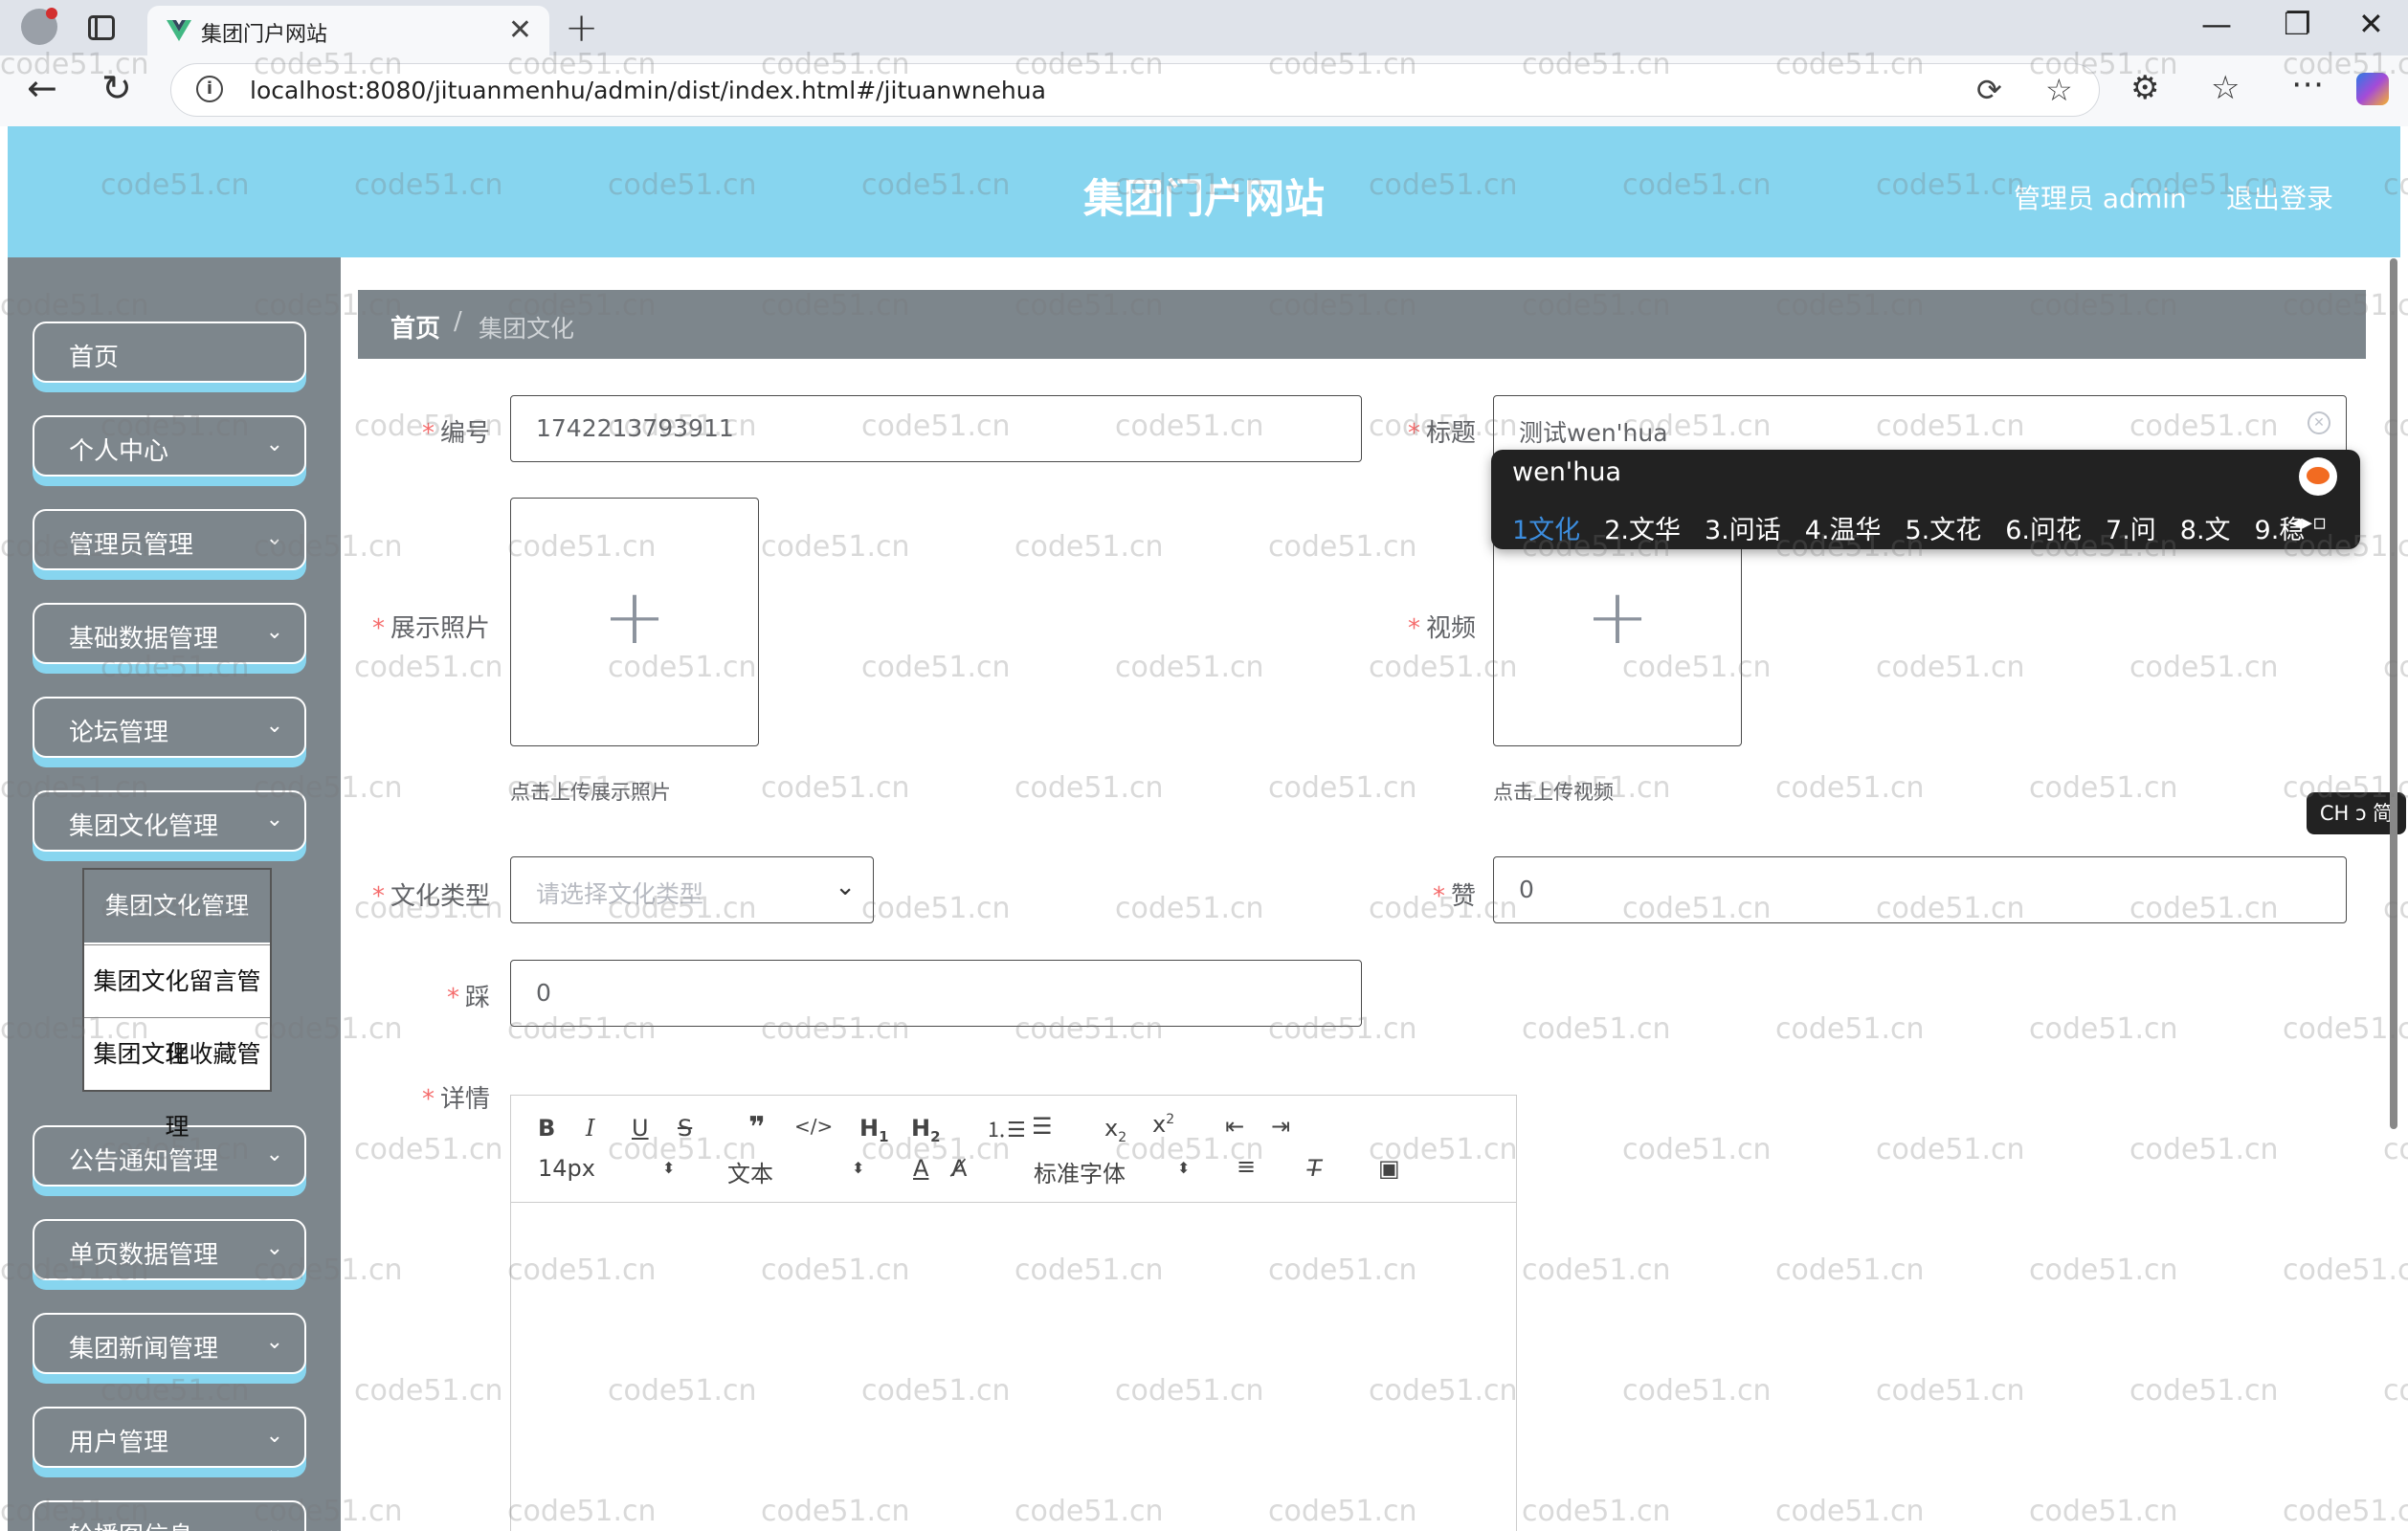 The height and width of the screenshot is (1531, 2408). Describe the element at coordinates (1163, 1124) in the screenshot. I see `superscript-icon: x2` at that location.